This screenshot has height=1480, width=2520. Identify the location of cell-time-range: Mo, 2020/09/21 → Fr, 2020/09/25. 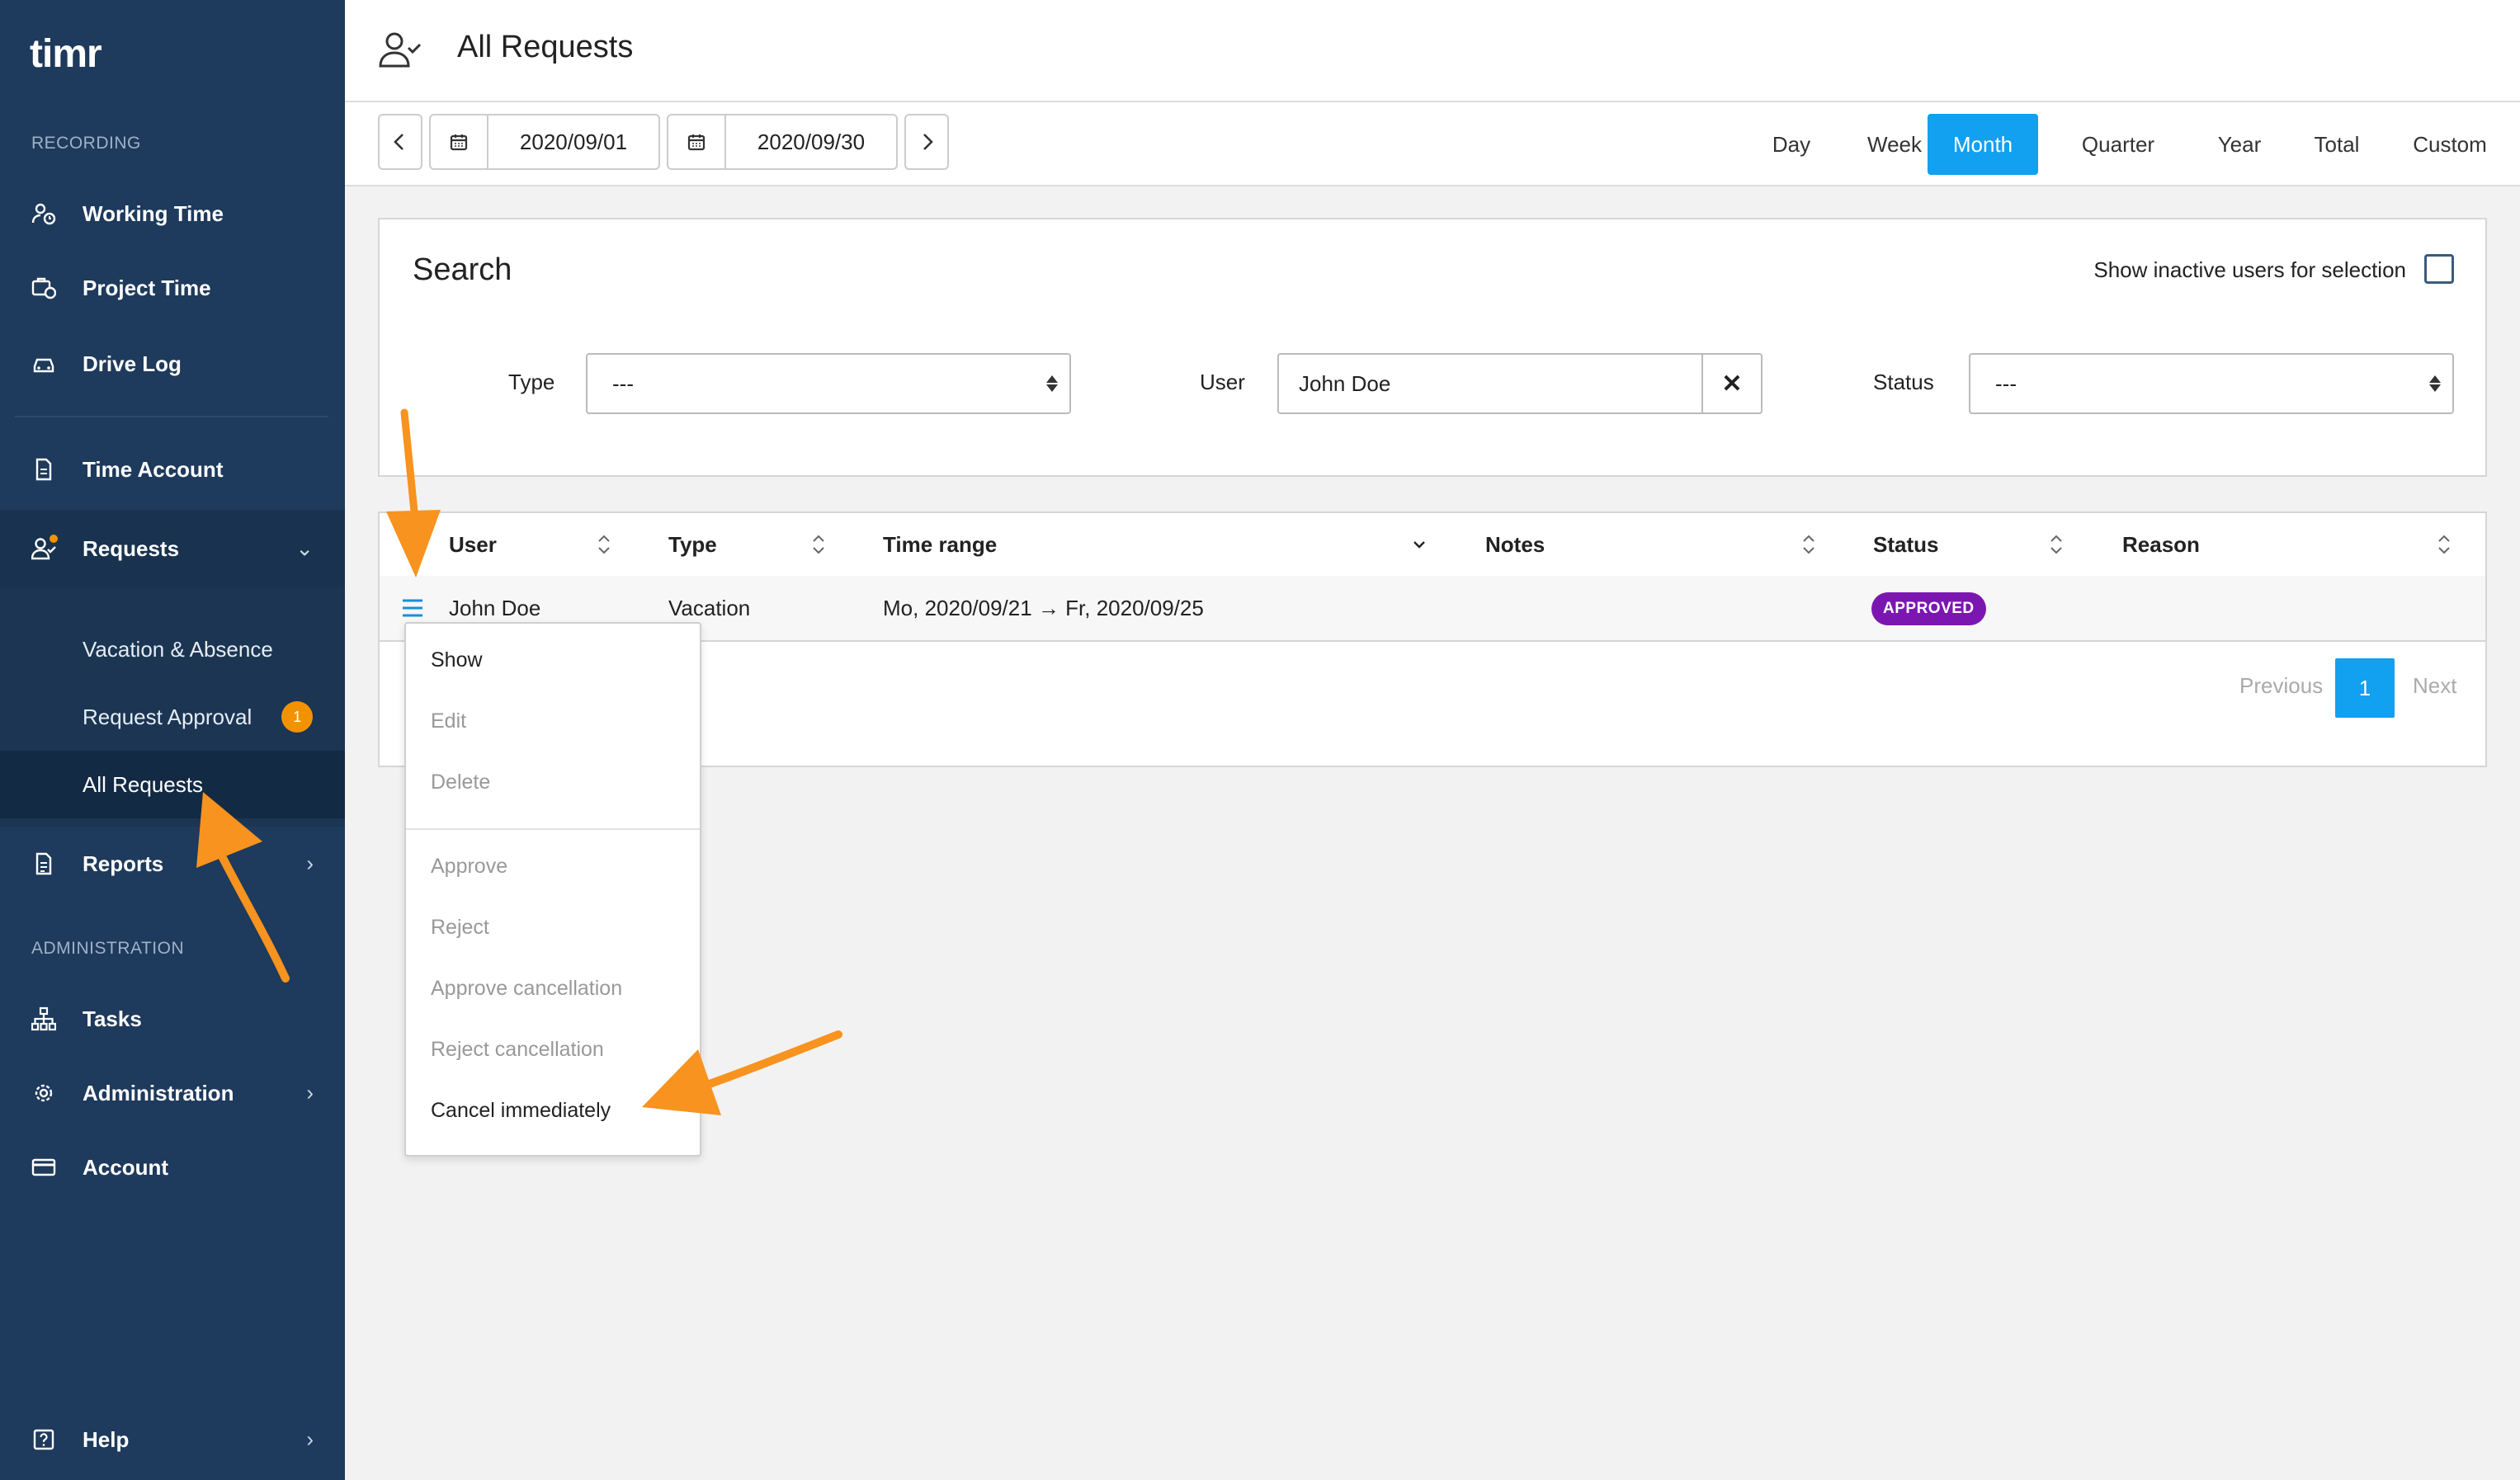
(1043, 607).